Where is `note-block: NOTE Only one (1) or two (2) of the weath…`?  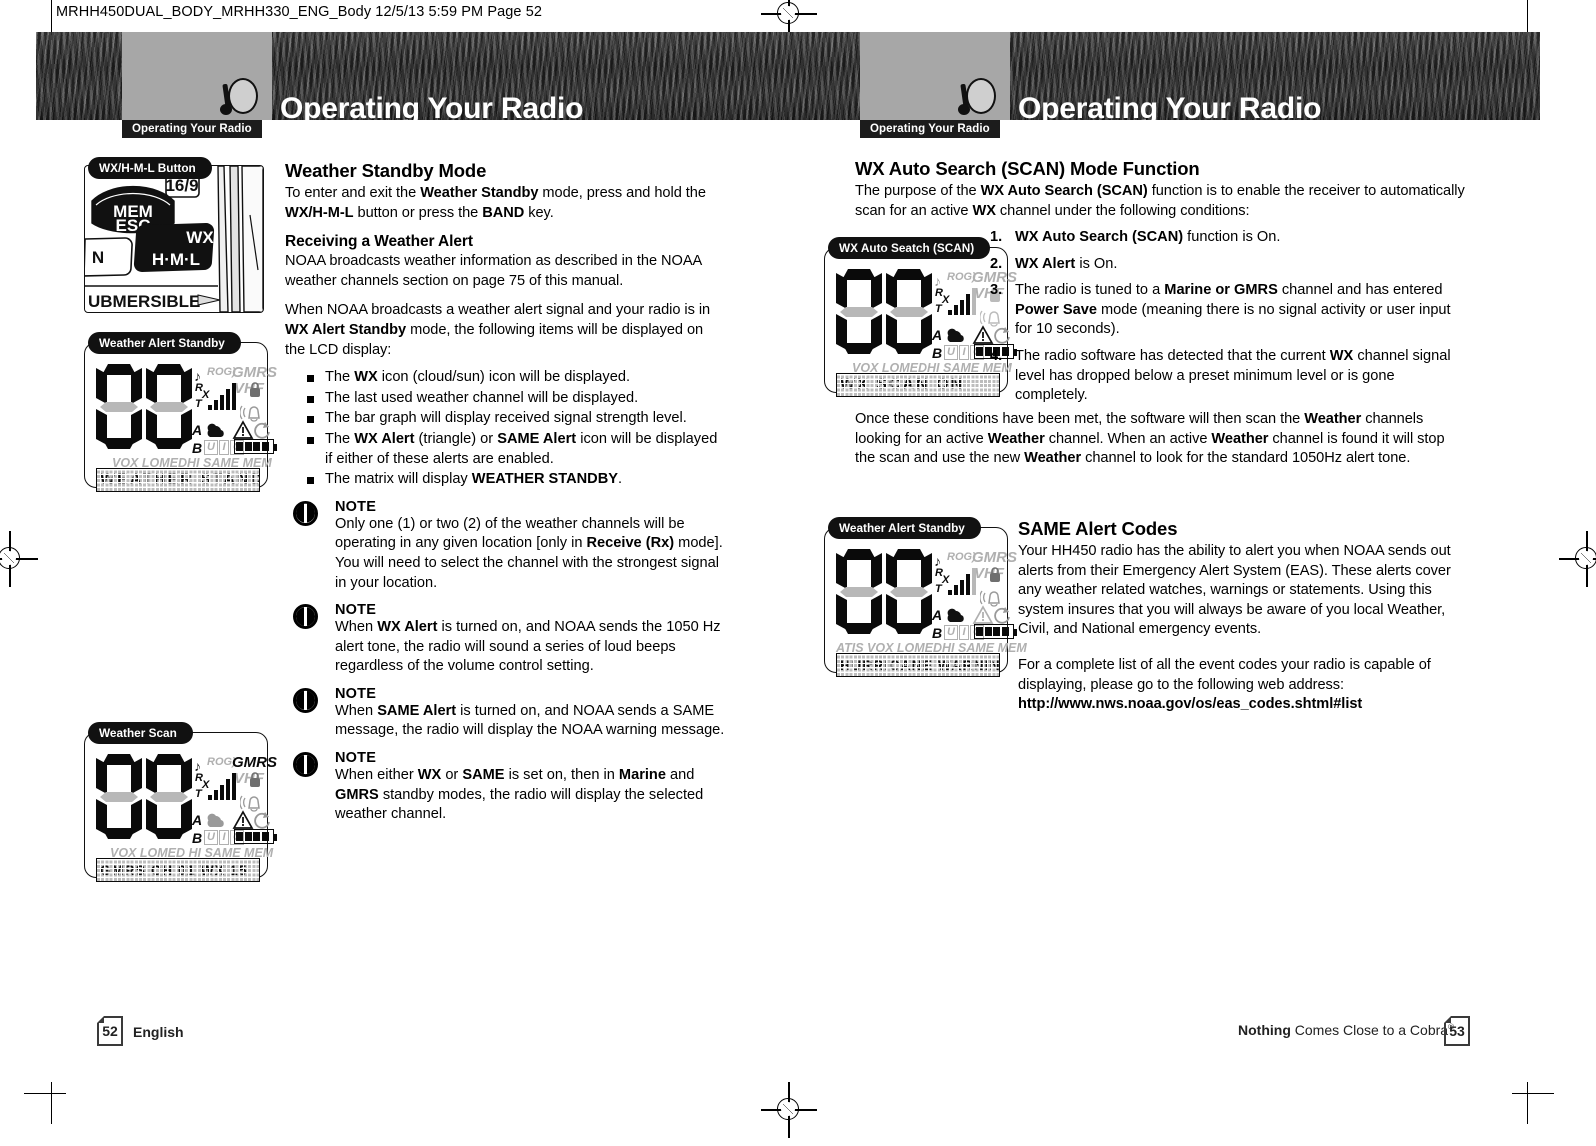
note-block: NOTE Only one (1) or two (2) of the weath… is located at coordinates (505, 546).